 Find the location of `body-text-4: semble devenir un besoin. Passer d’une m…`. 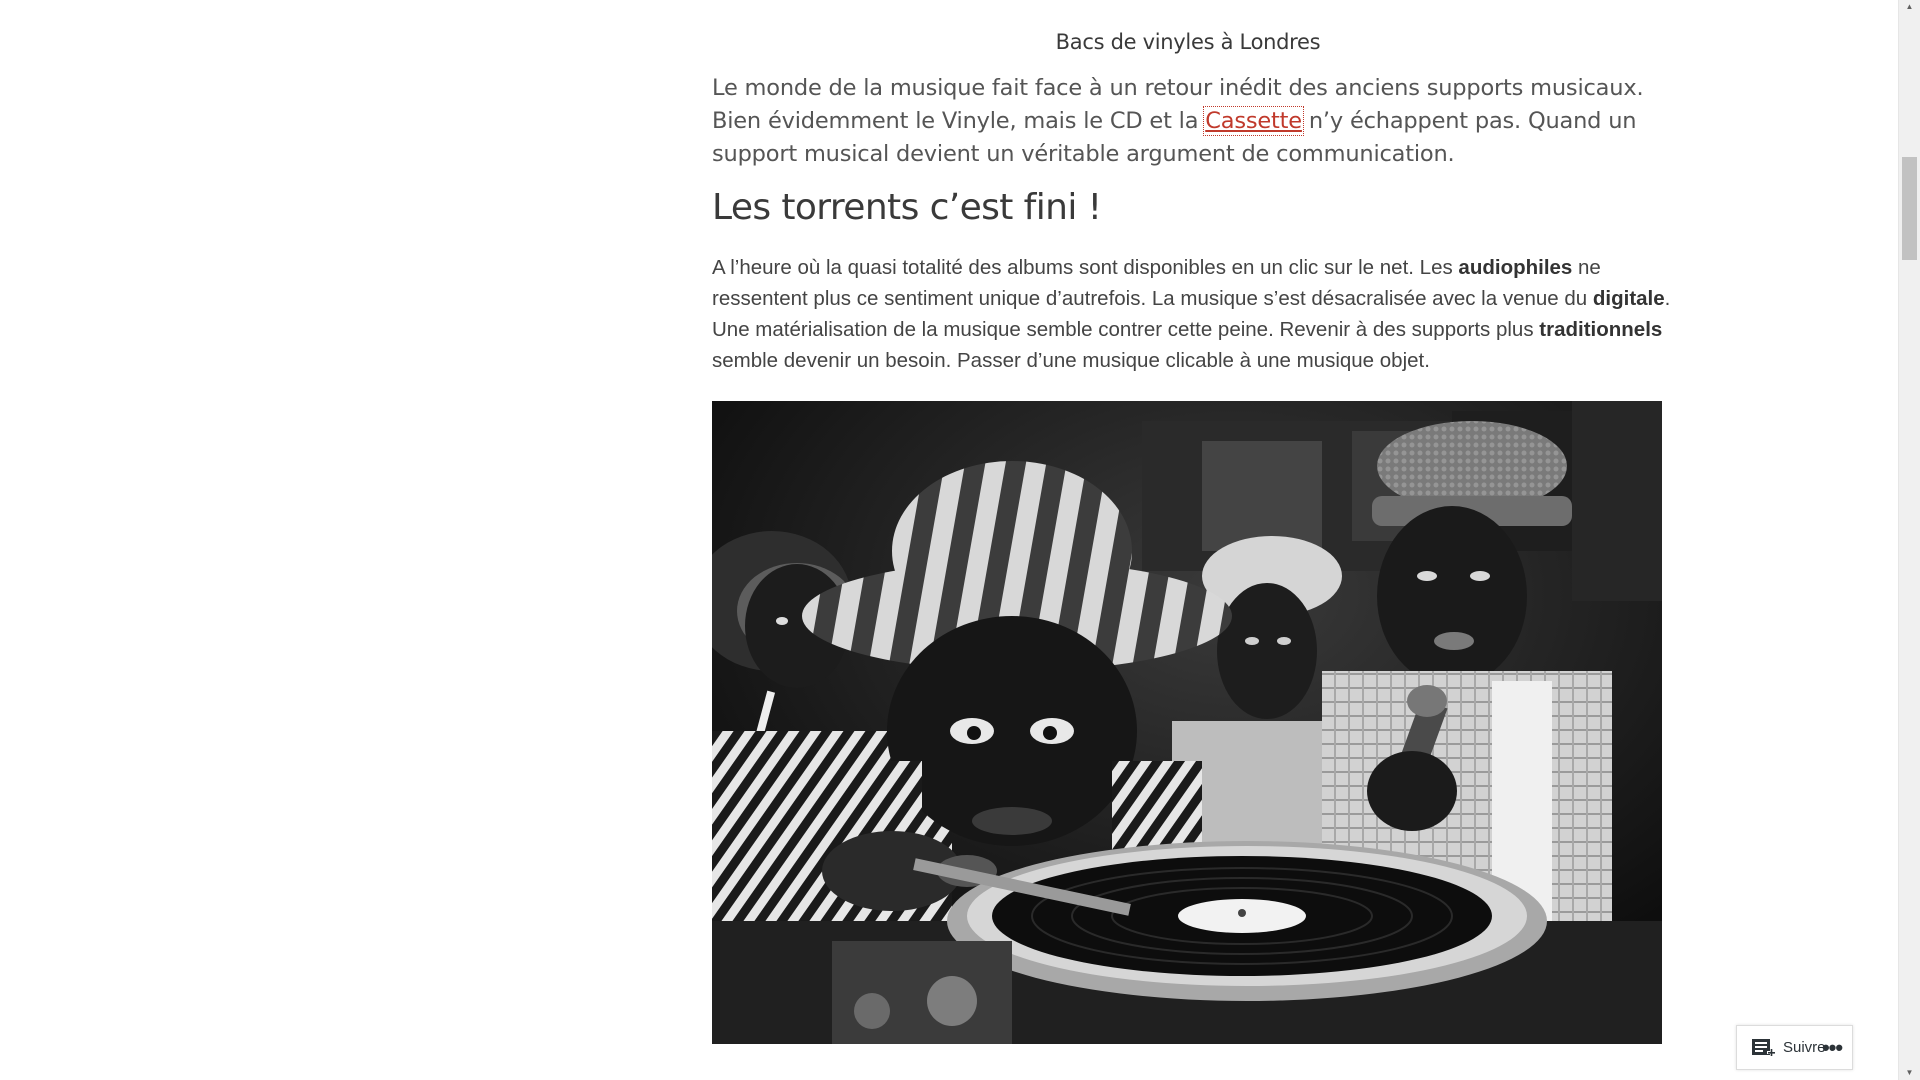

body-text-4: semble devenir un besoin. Passer d’une m… is located at coordinates (1071, 360).